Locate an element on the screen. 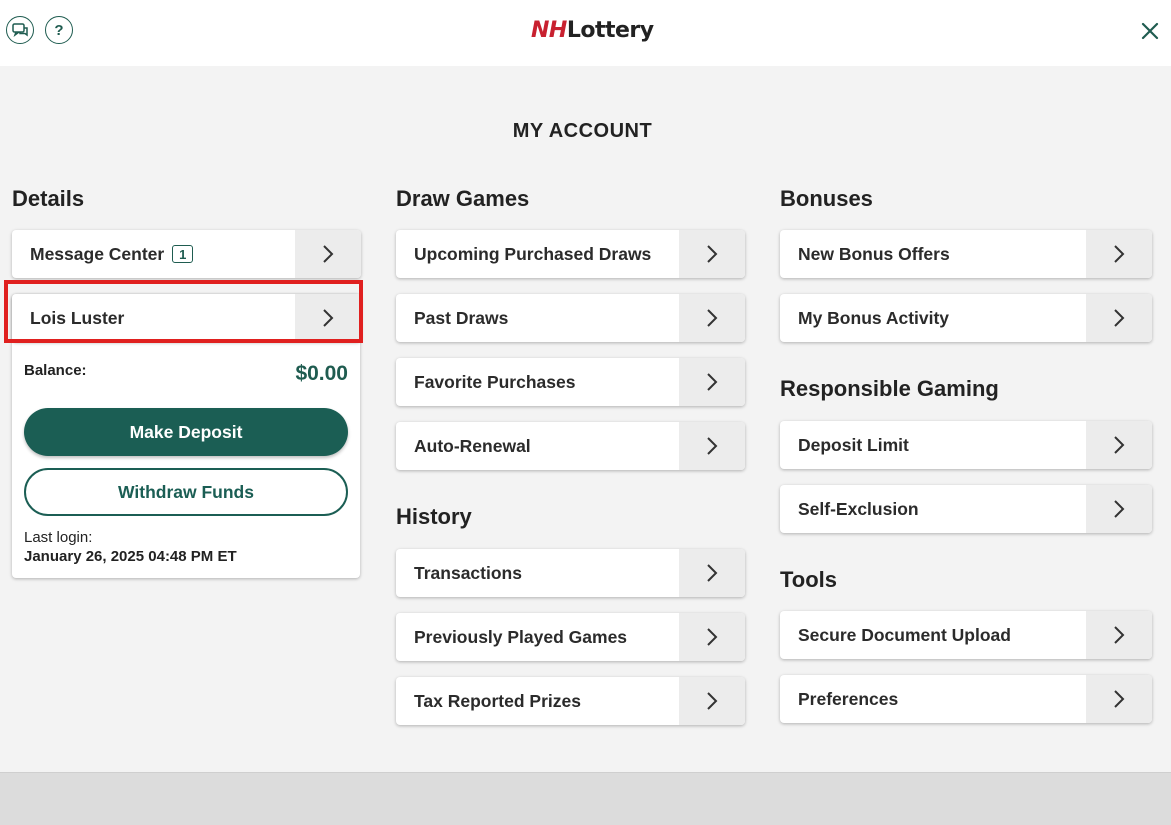 This screenshot has width=1171, height=825. menu-item-new-bonus-offers: New Bonus Offers is located at coordinates (966, 254).